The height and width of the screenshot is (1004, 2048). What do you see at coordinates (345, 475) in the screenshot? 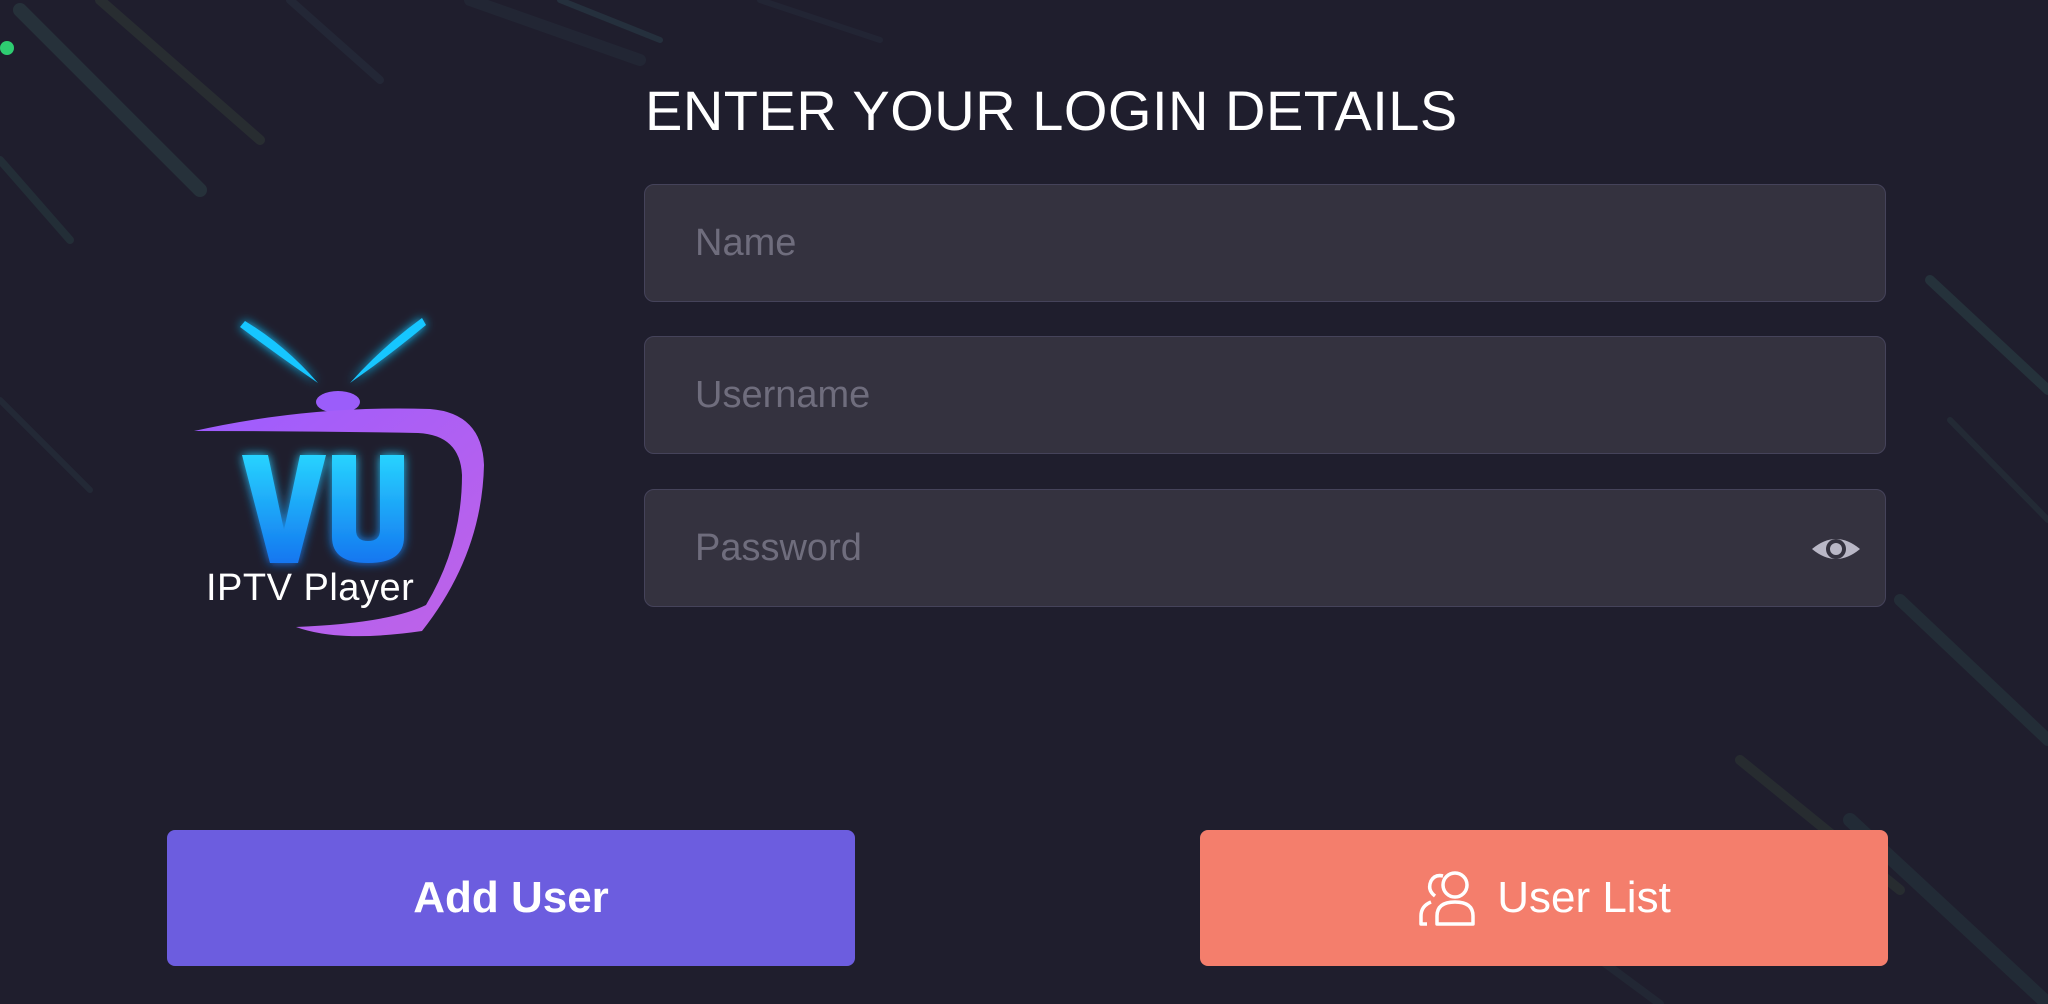
I see `app-logo: IPTV Player` at bounding box center [345, 475].